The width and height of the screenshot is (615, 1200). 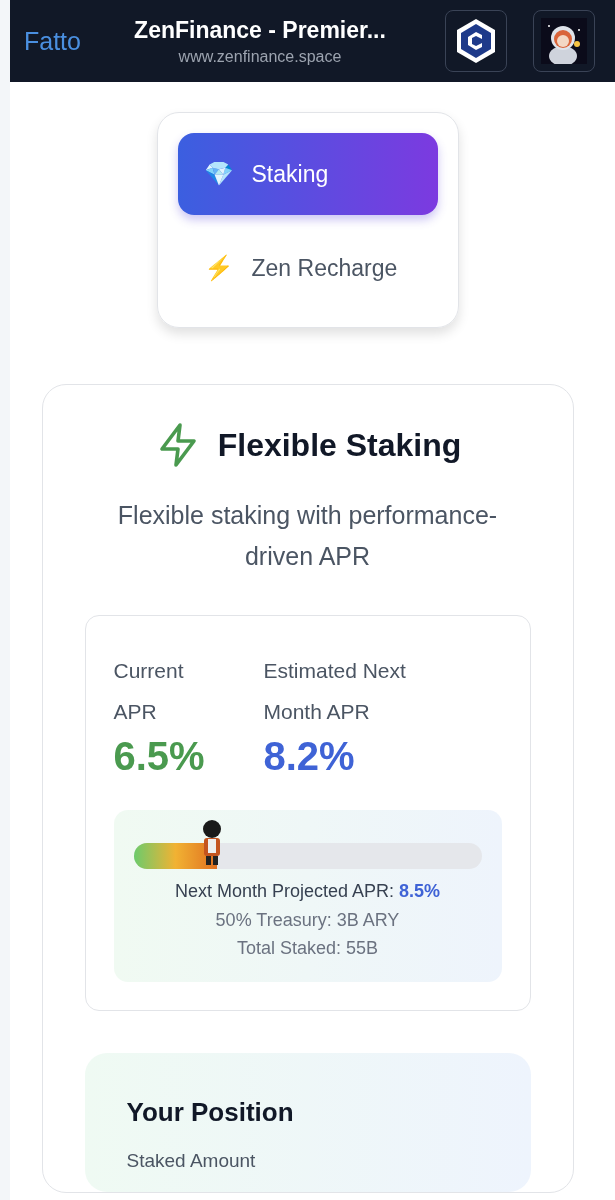 I want to click on done-button: Fatto, so click(x=52, y=41).